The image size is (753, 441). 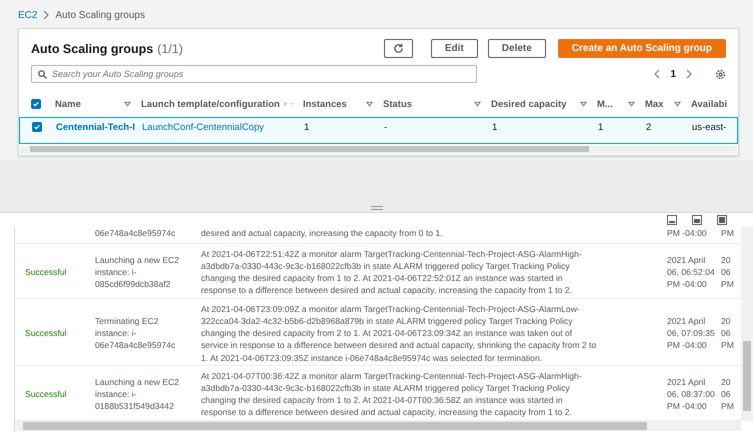 What do you see at coordinates (691, 394) in the screenshot?
I see `start-time-text: 2021 April 06, 08:37:00 PM -04:00` at bounding box center [691, 394].